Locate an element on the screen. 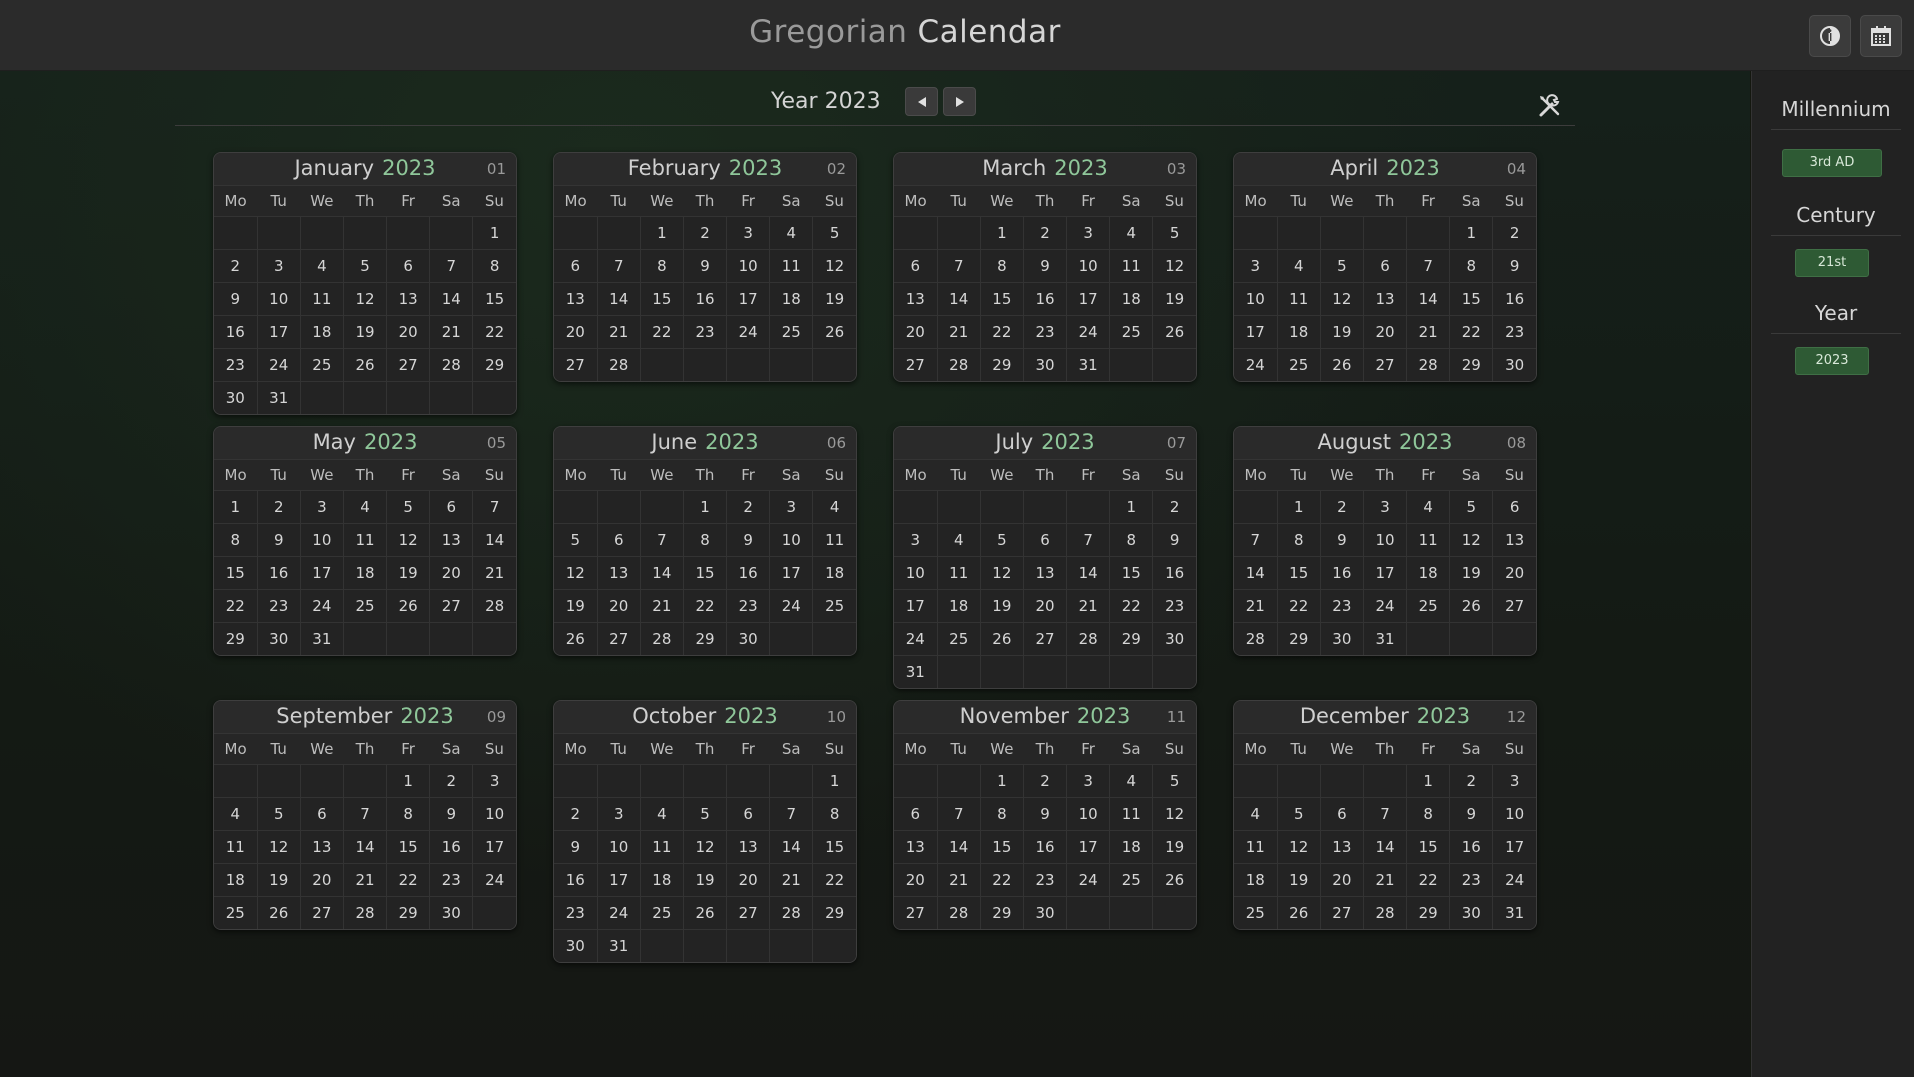 The width and height of the screenshot is (1914, 1077). day-cell: 5 is located at coordinates (1002, 540).